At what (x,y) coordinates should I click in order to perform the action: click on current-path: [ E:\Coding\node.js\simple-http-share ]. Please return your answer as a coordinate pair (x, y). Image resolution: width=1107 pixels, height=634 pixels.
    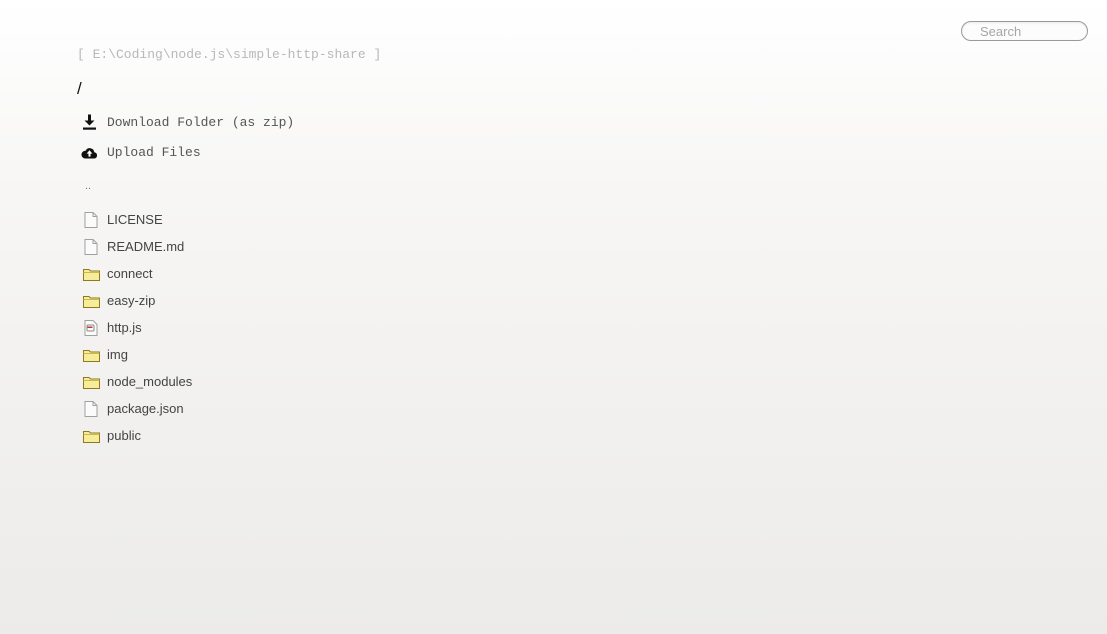
    Looking at the image, I should click on (229, 54).